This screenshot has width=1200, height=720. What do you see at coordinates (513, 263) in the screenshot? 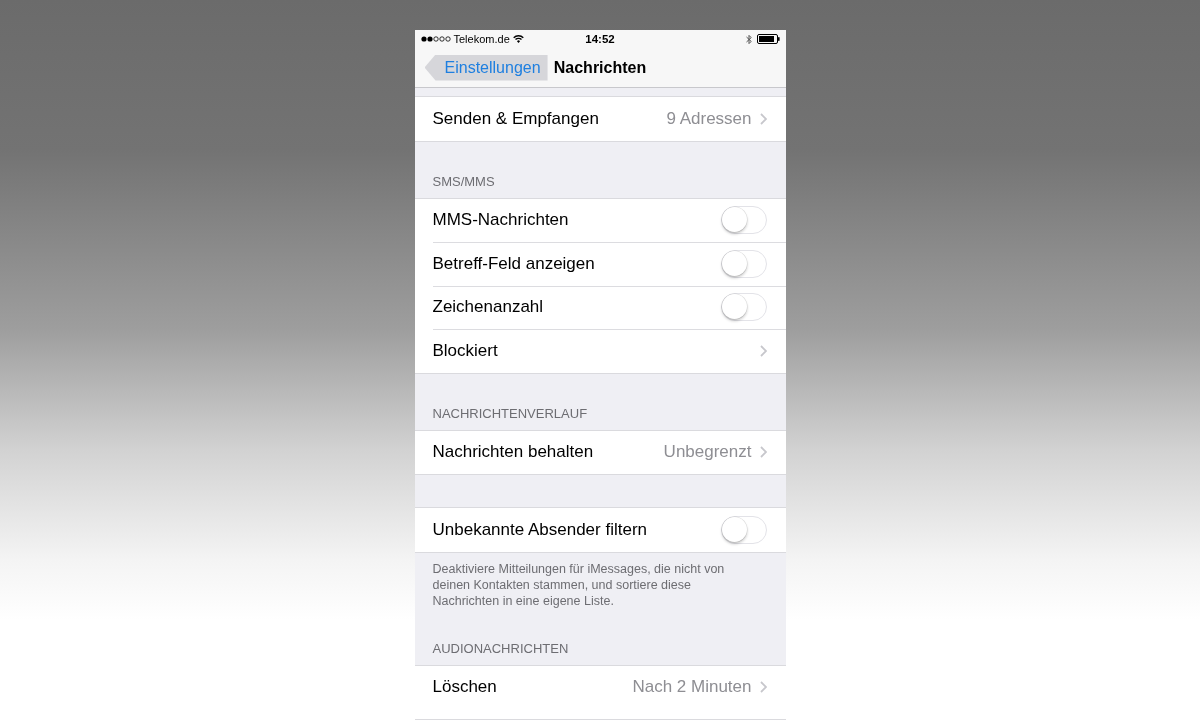
I see `row-label: Betreff-Feld anzeigen` at bounding box center [513, 263].